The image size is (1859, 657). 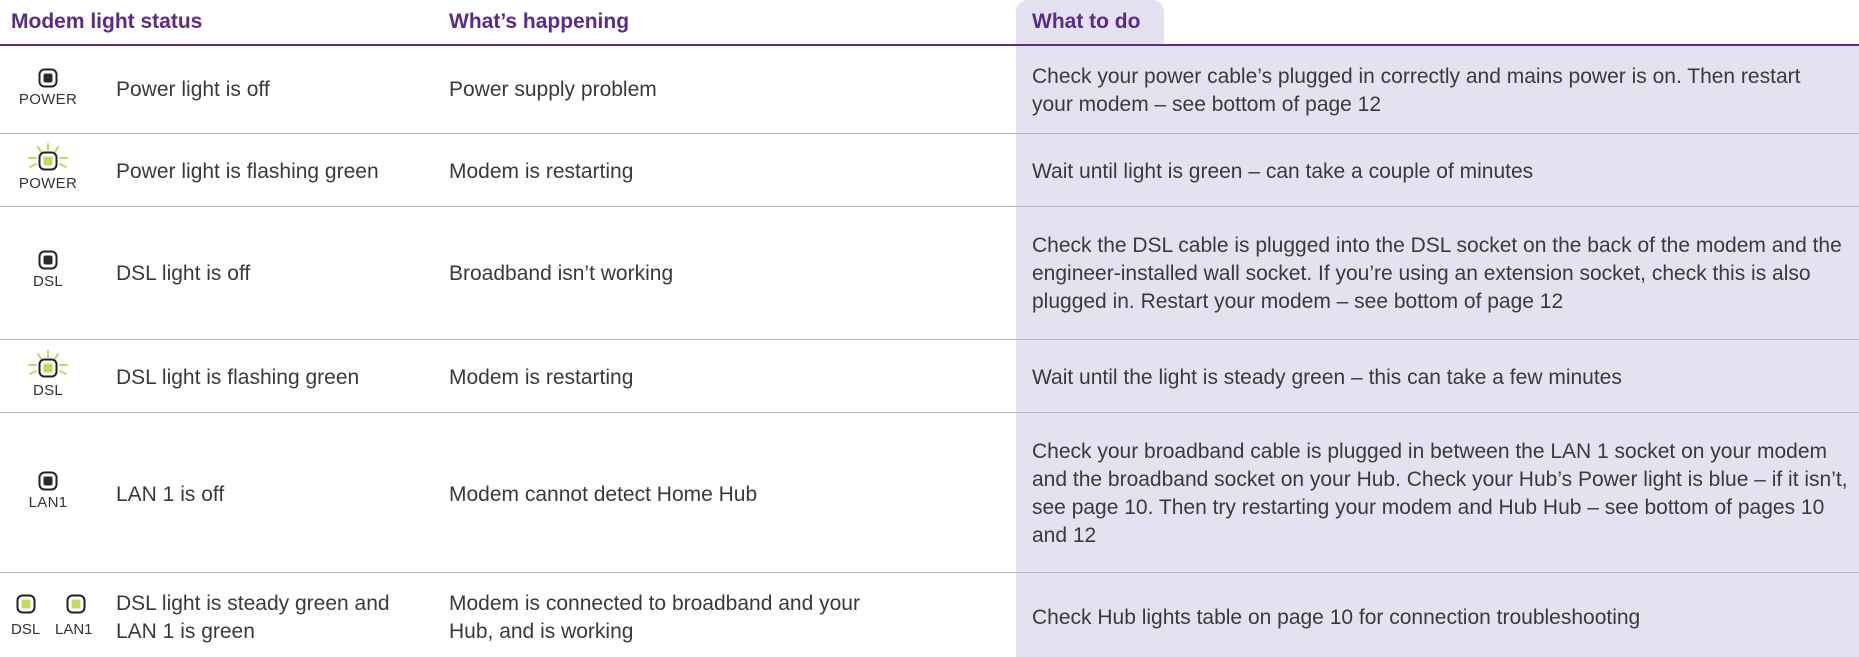 I want to click on header-divider, so click(x=929, y=45).